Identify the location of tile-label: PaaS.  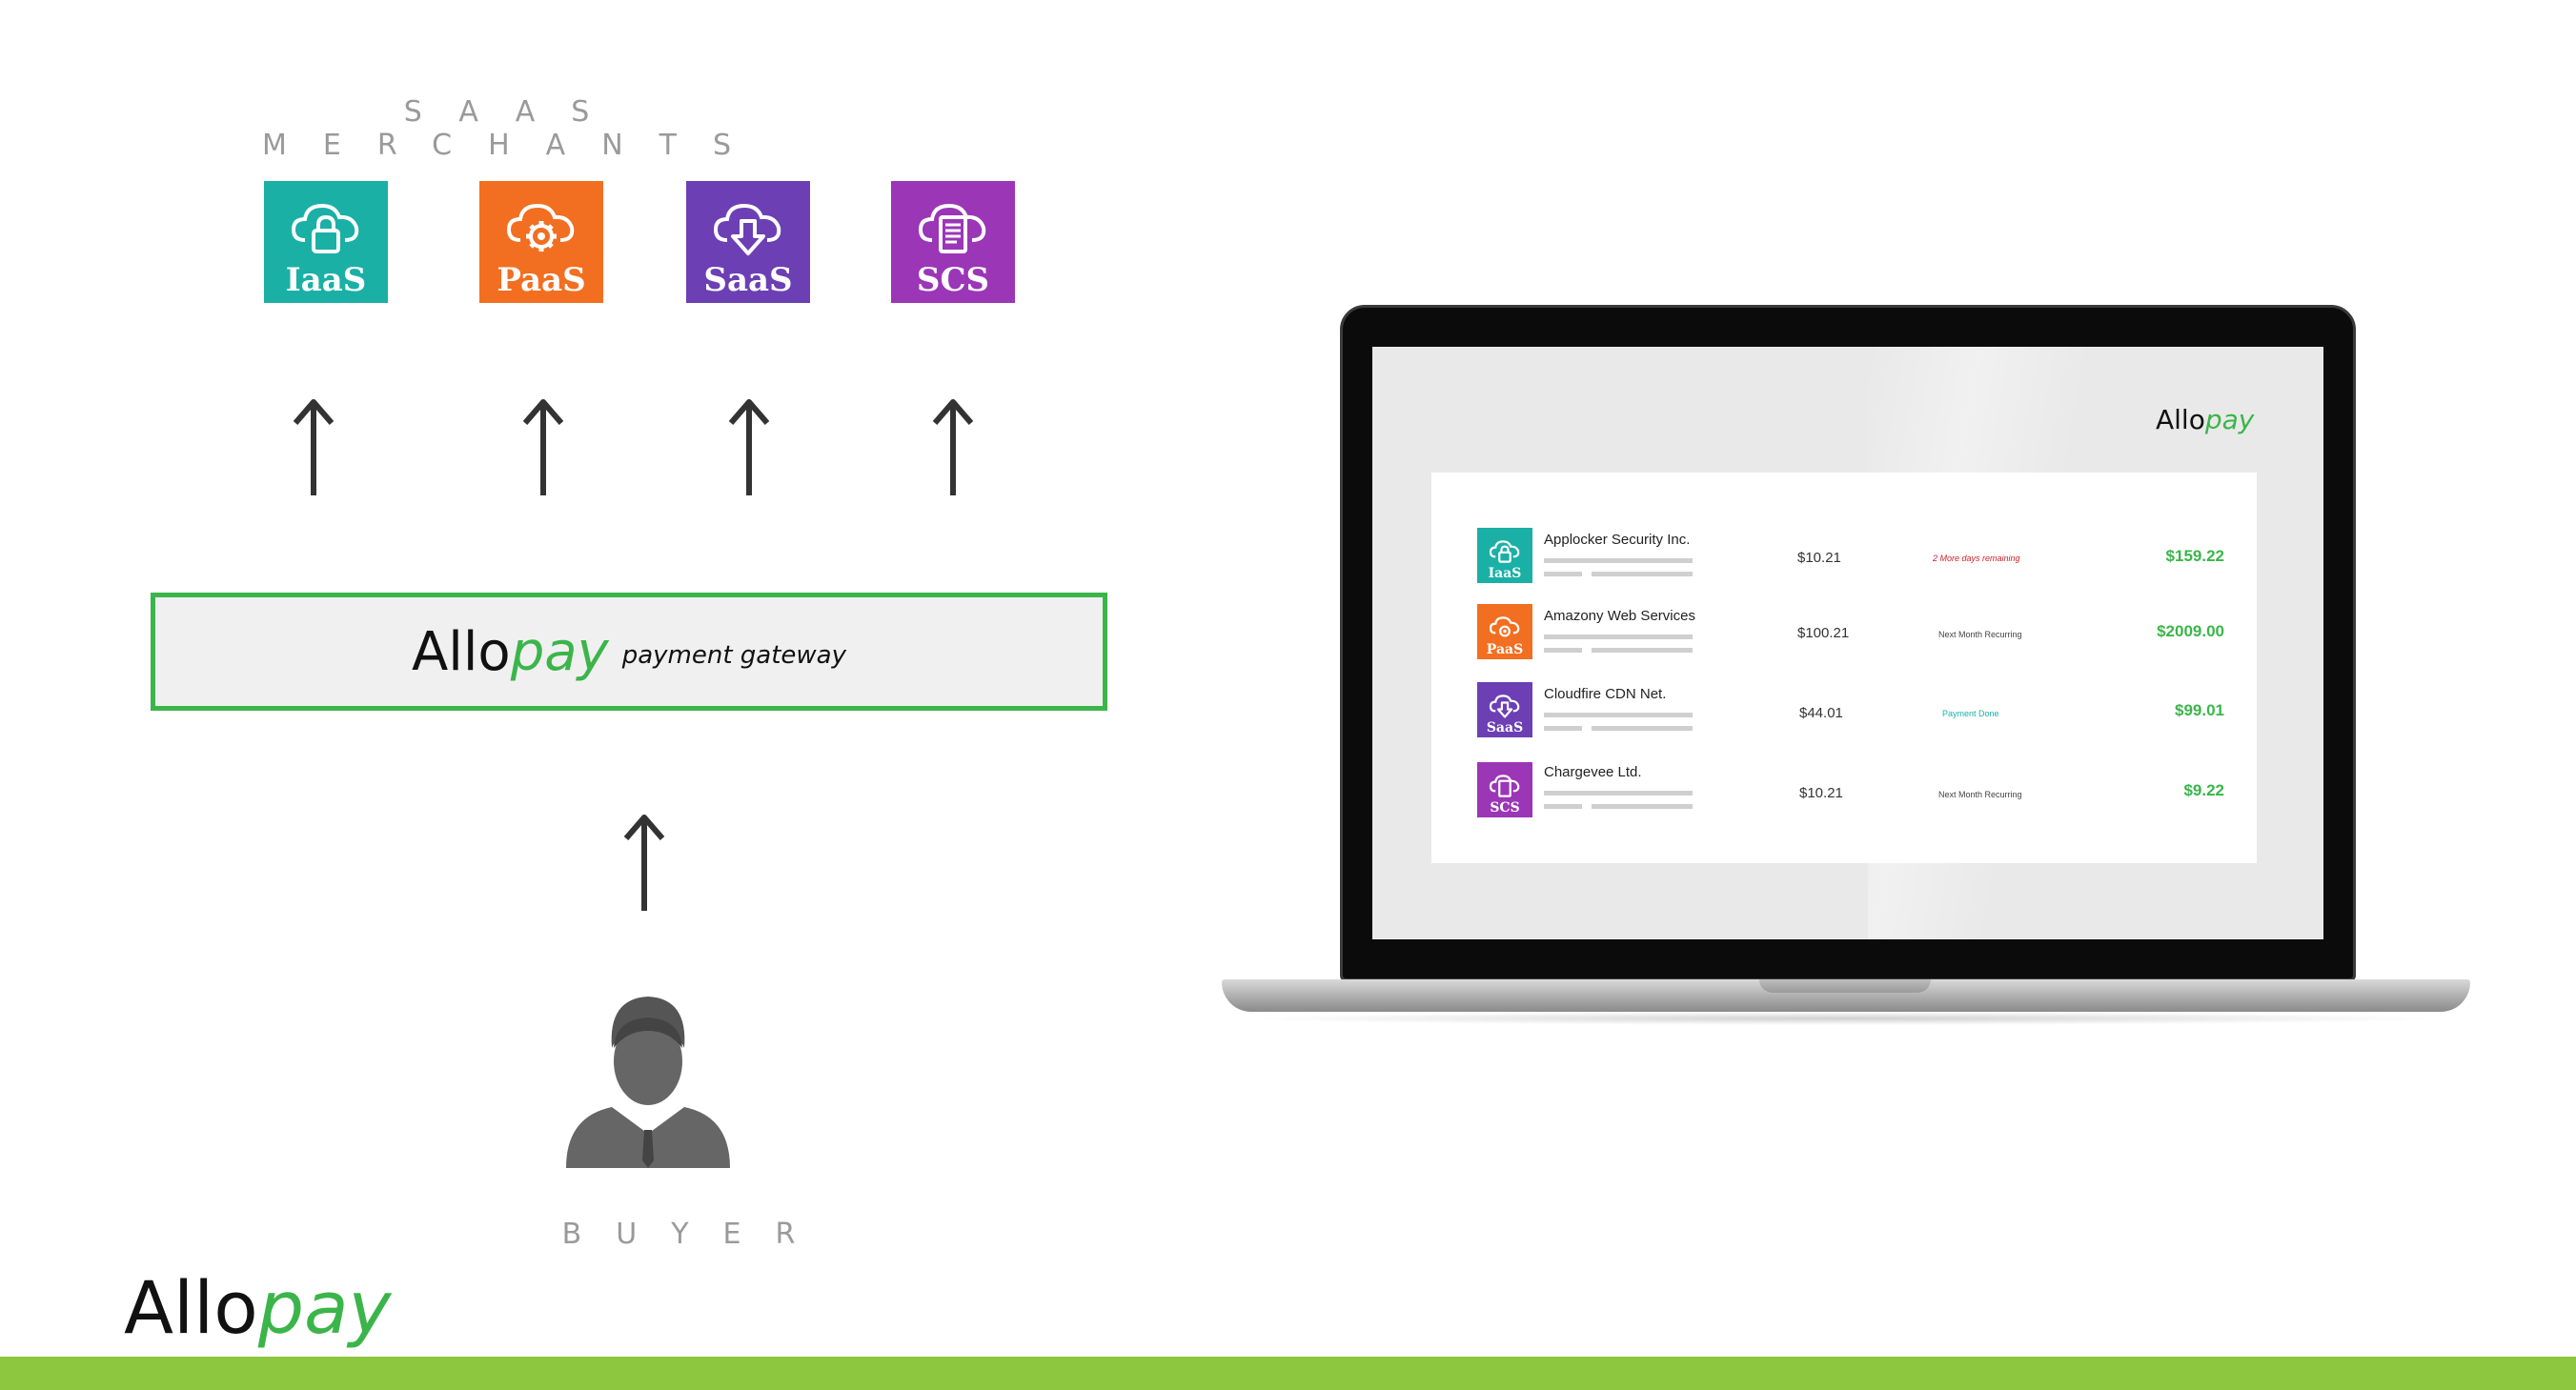
(541, 280).